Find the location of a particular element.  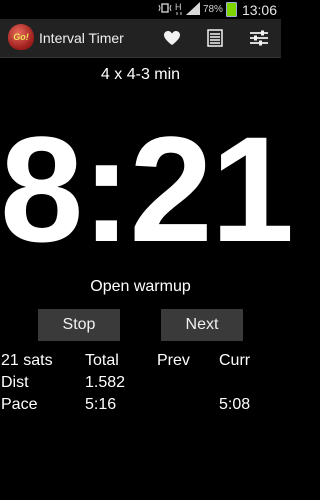

app-logo: Go! is located at coordinates (21, 37).